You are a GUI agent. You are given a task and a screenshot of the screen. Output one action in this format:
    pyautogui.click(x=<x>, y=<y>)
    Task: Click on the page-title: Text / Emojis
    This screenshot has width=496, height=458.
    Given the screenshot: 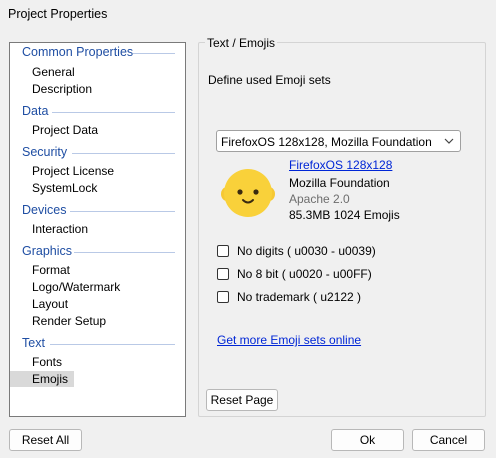 What is the action you would take?
    pyautogui.click(x=241, y=43)
    